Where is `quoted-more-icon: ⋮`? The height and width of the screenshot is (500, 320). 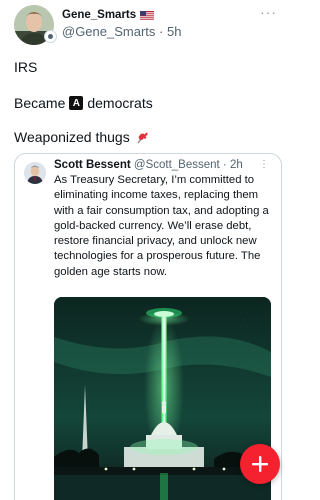 quoted-more-icon: ⋮ is located at coordinates (264, 164).